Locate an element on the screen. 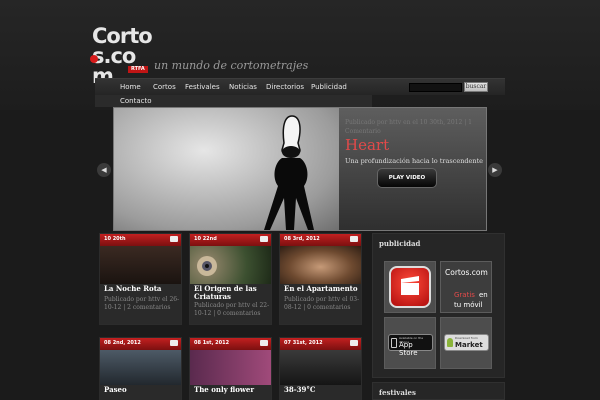  post-meta: Publicado por httv el 03- is located at coordinates (322, 299).